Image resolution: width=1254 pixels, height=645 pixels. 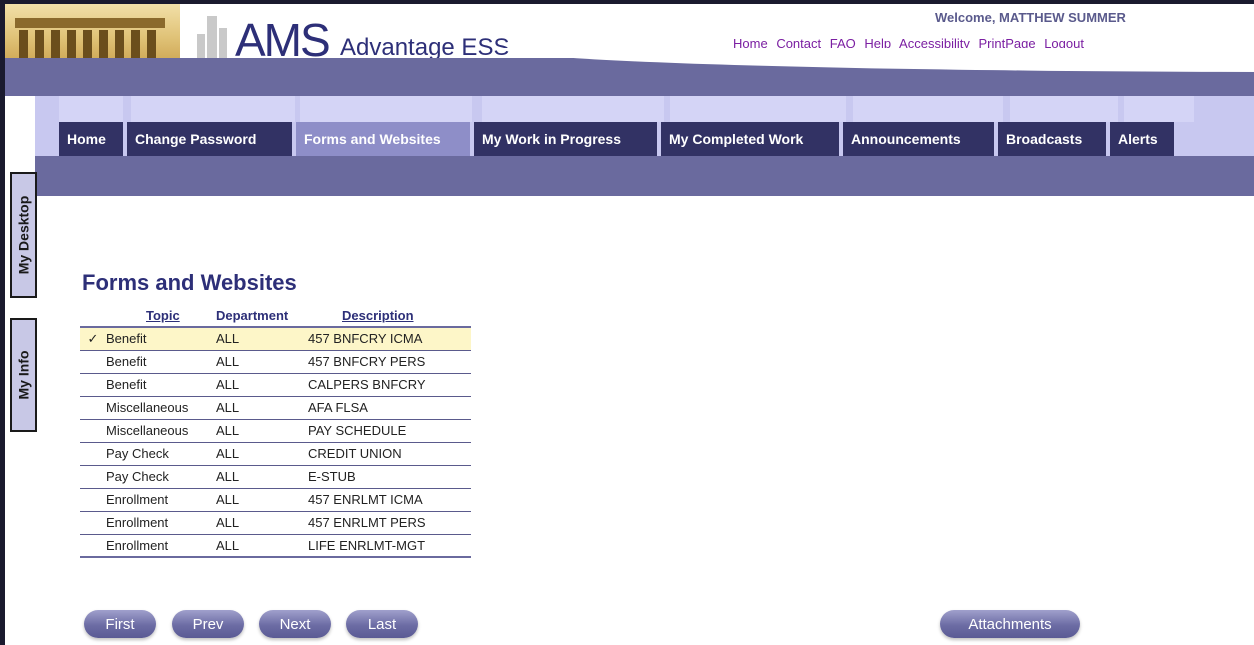 I want to click on tab-my-completed-work: My Completed Work, so click(x=750, y=139).